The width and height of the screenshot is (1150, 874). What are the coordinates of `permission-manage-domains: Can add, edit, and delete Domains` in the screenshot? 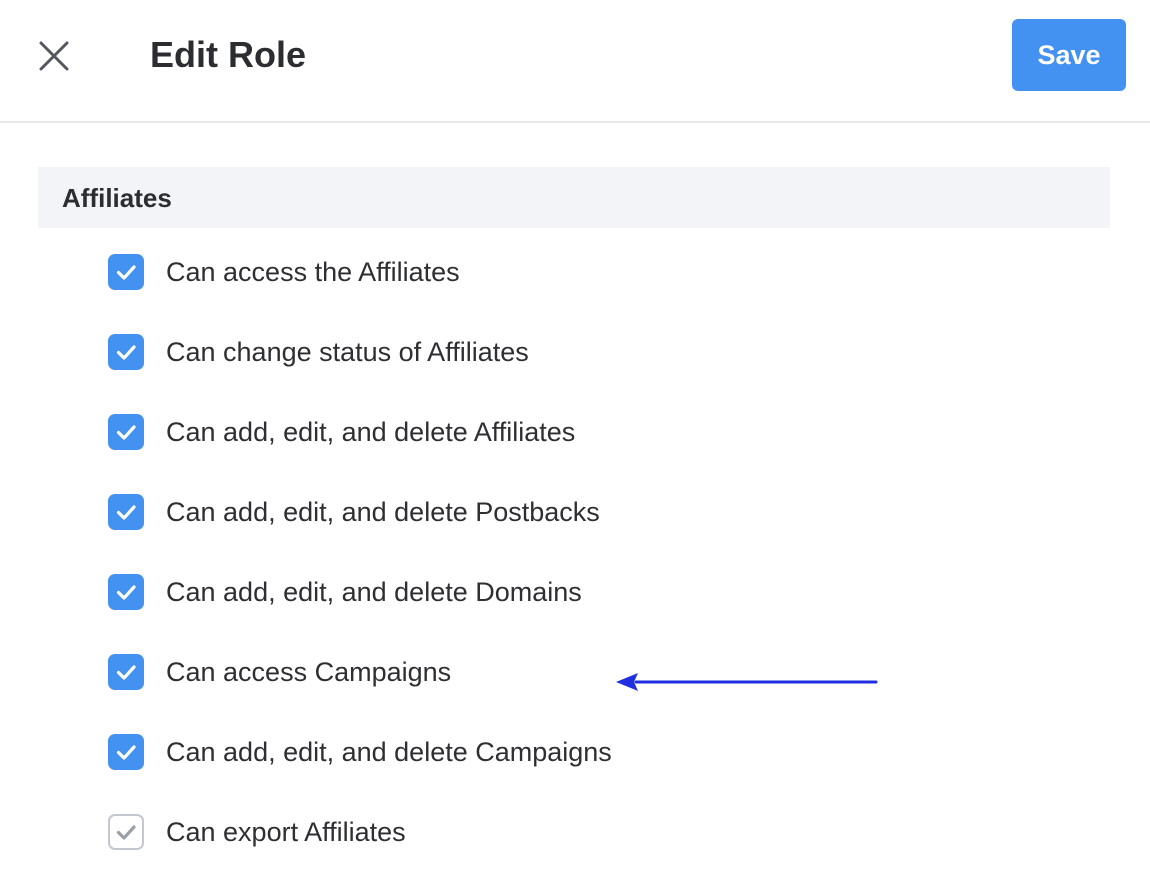 It's located at (458, 592).